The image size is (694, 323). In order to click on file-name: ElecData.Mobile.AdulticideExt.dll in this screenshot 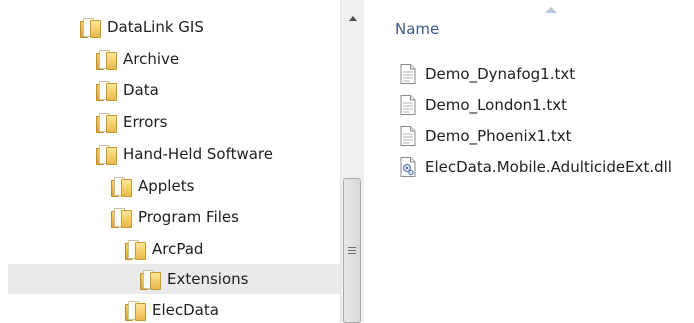, I will do `click(548, 167)`.